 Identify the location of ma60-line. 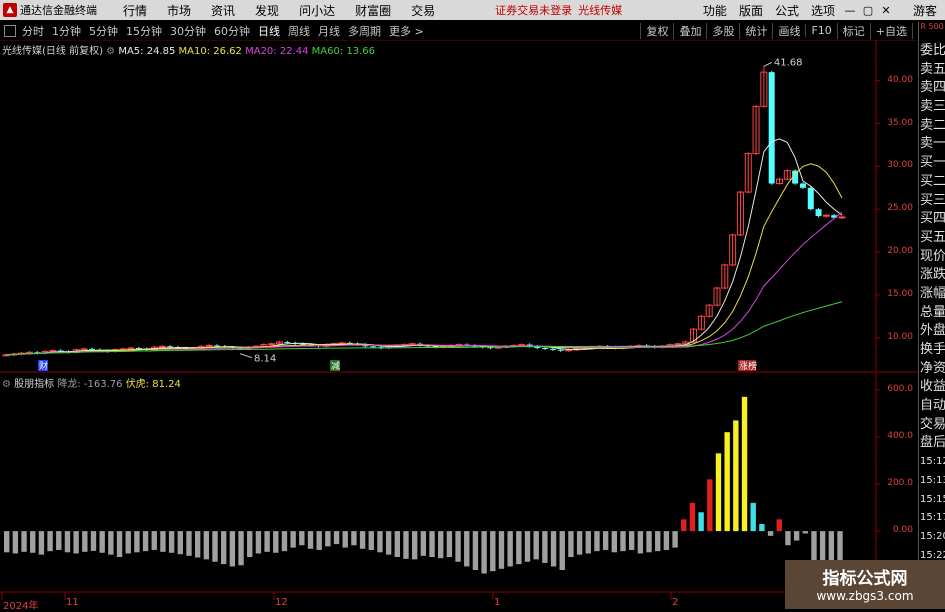
(424, 328).